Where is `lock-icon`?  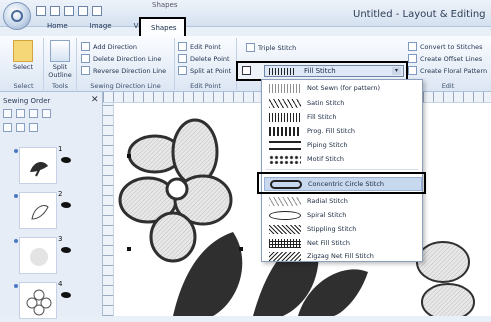 lock-icon is located at coordinates (20, 127).